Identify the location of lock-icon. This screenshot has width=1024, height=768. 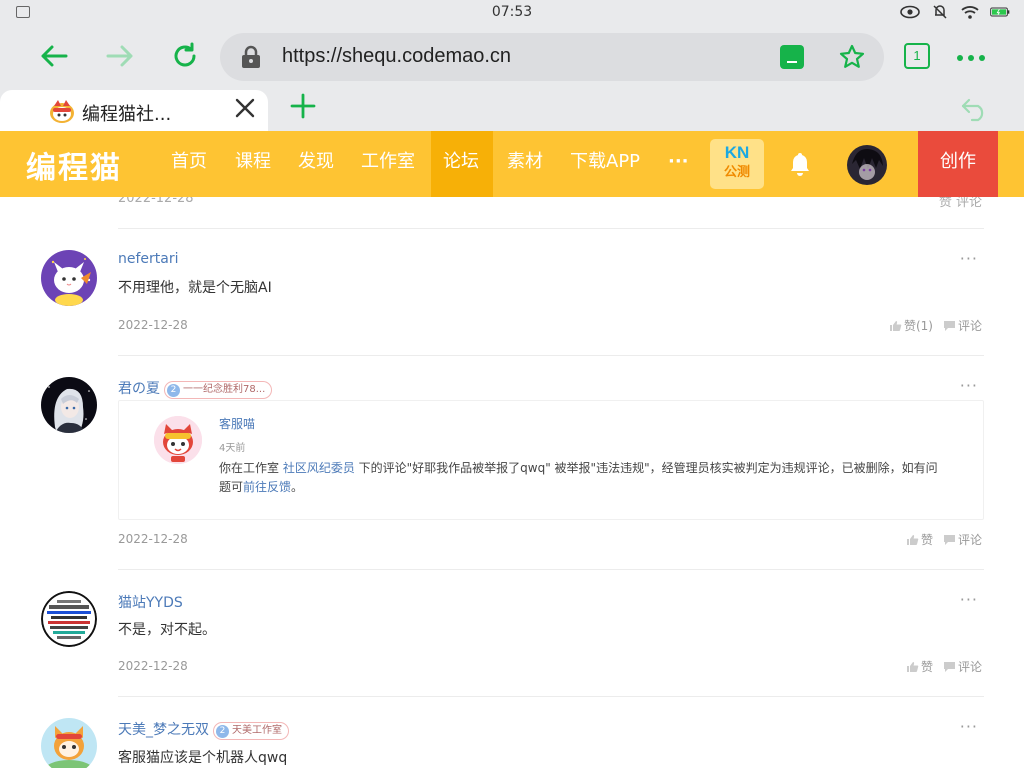
(251, 56).